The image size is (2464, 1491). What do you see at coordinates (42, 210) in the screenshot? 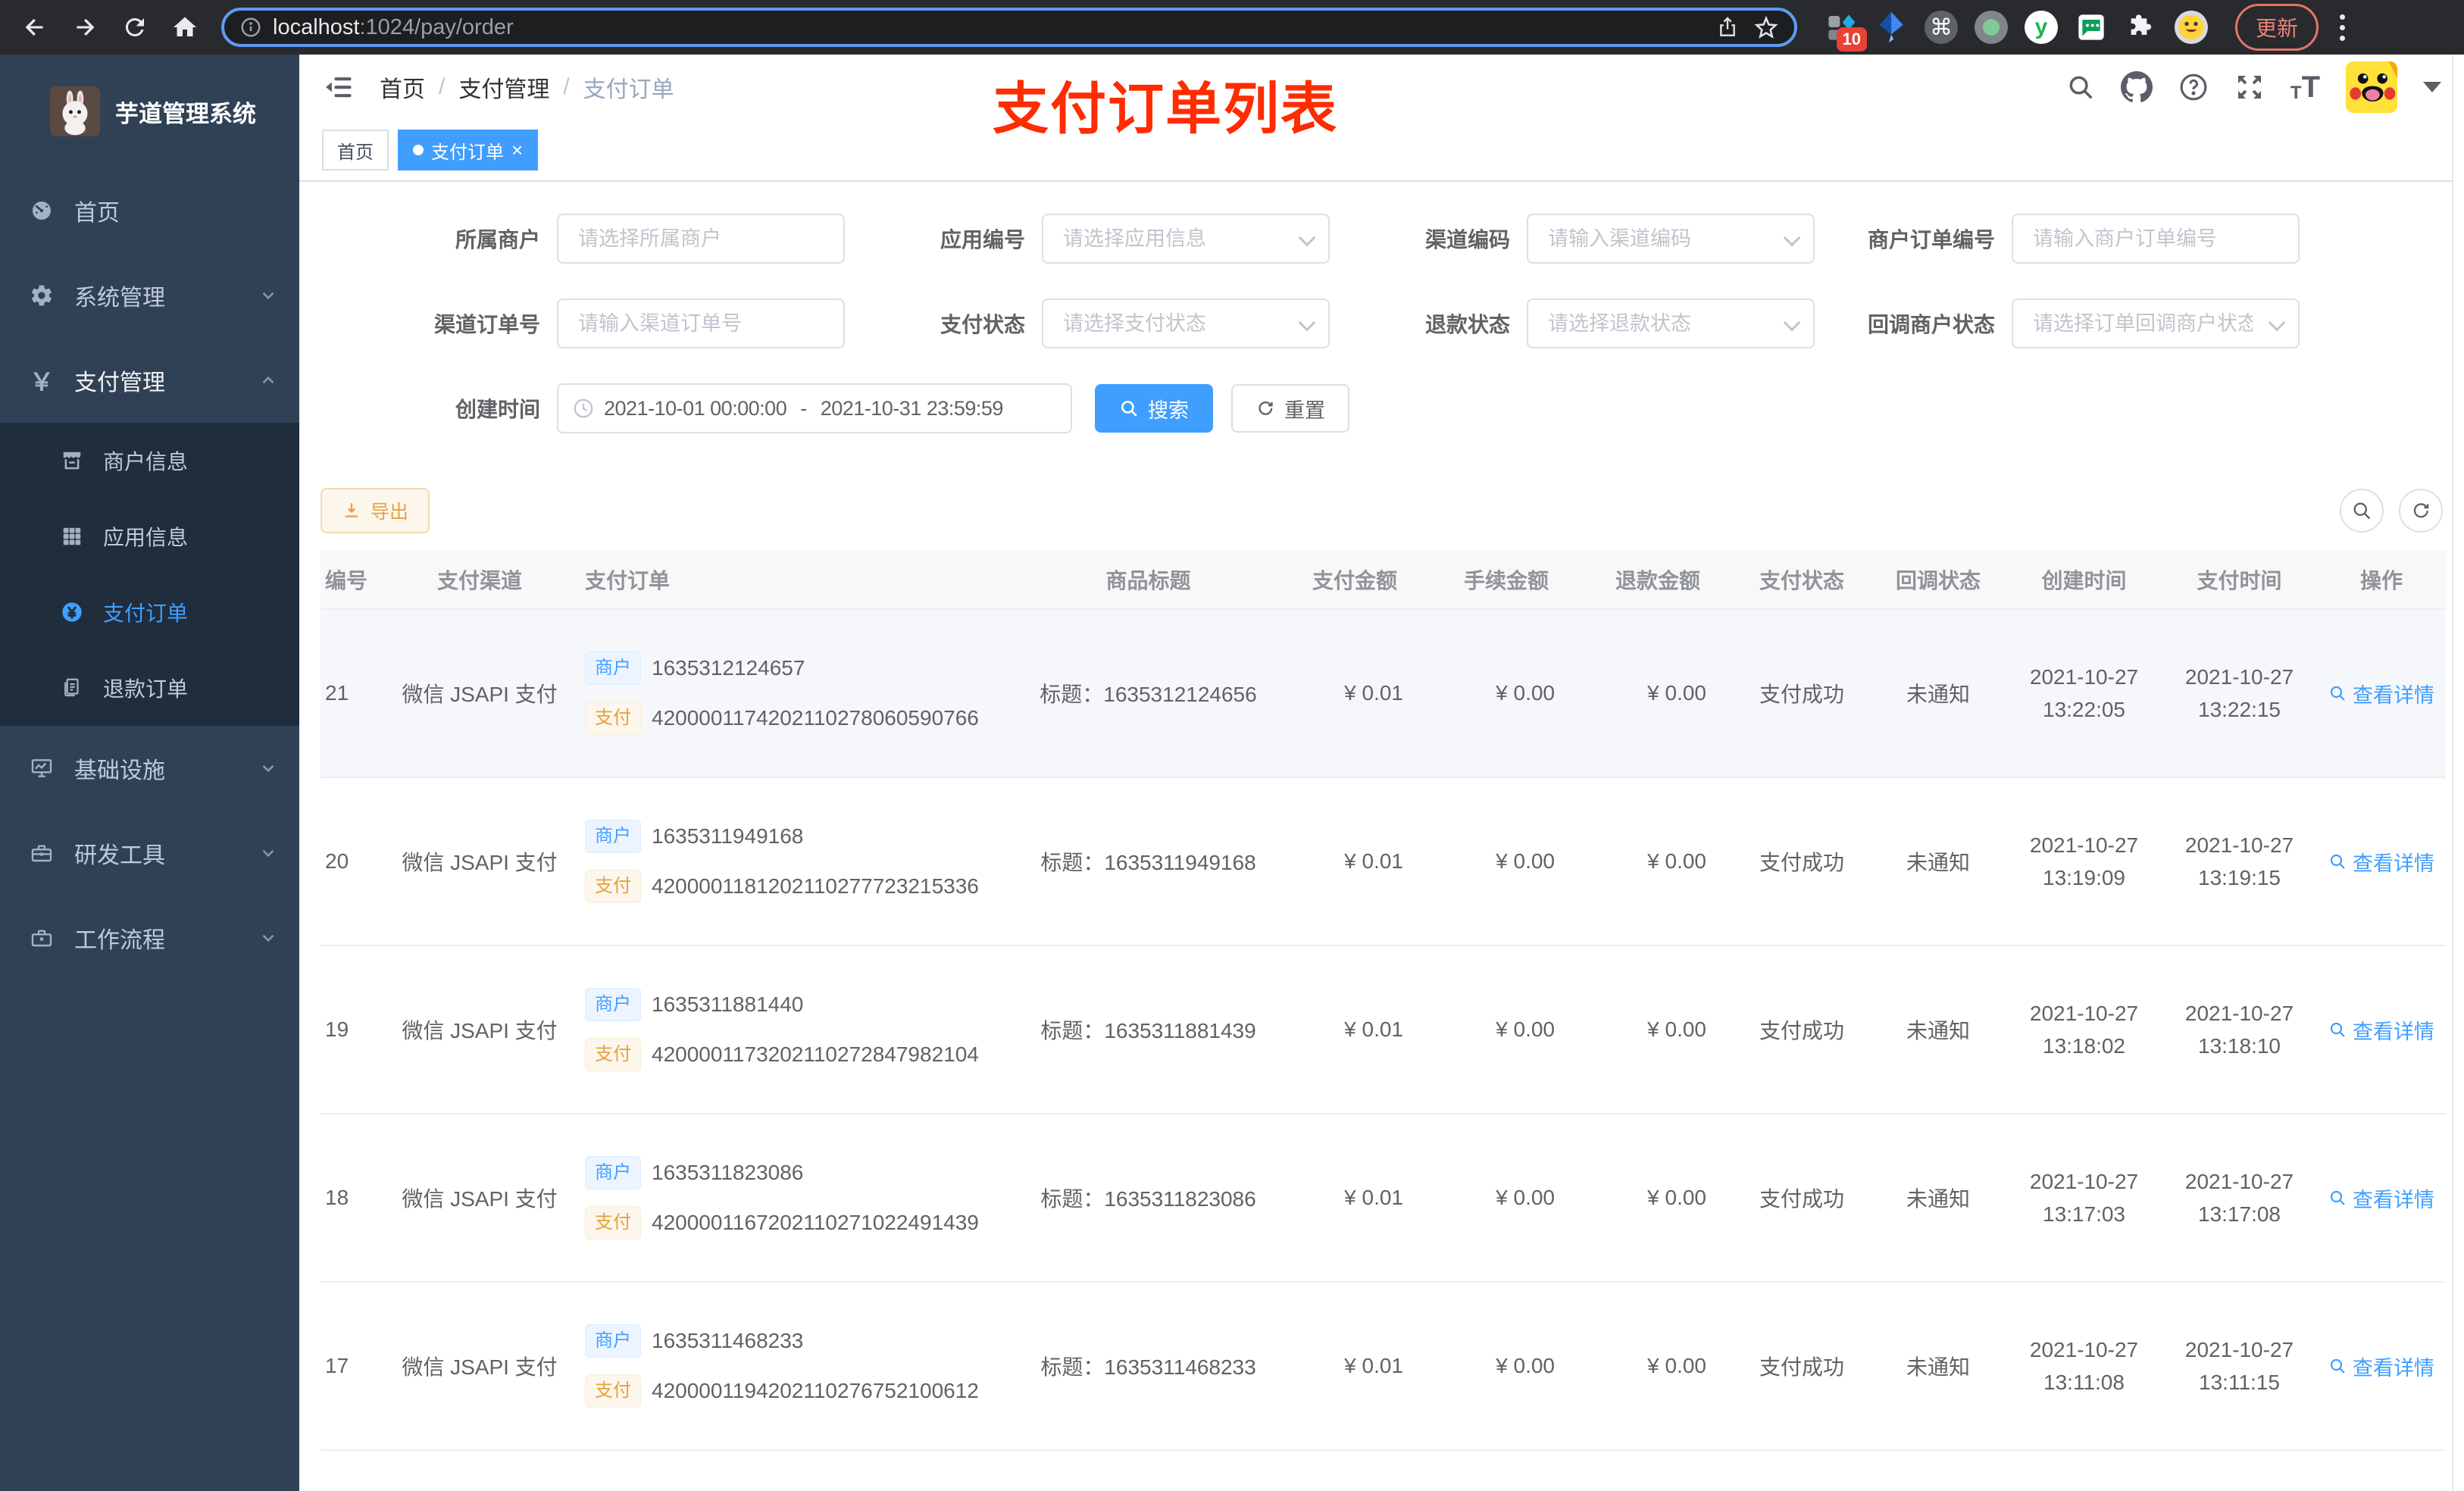
I see `dashboard-icon` at bounding box center [42, 210].